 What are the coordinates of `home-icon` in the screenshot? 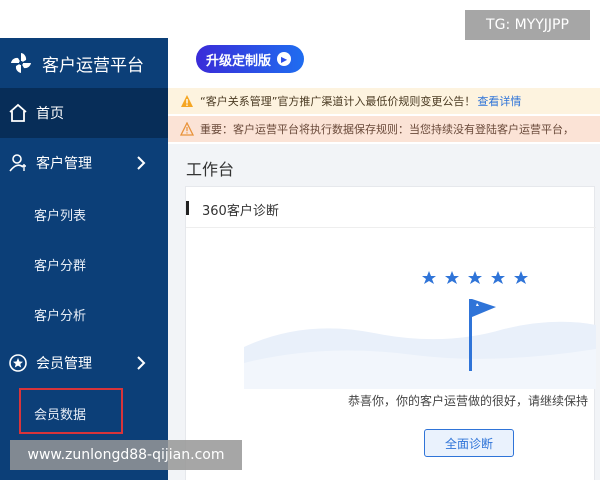 It's located at (18, 113).